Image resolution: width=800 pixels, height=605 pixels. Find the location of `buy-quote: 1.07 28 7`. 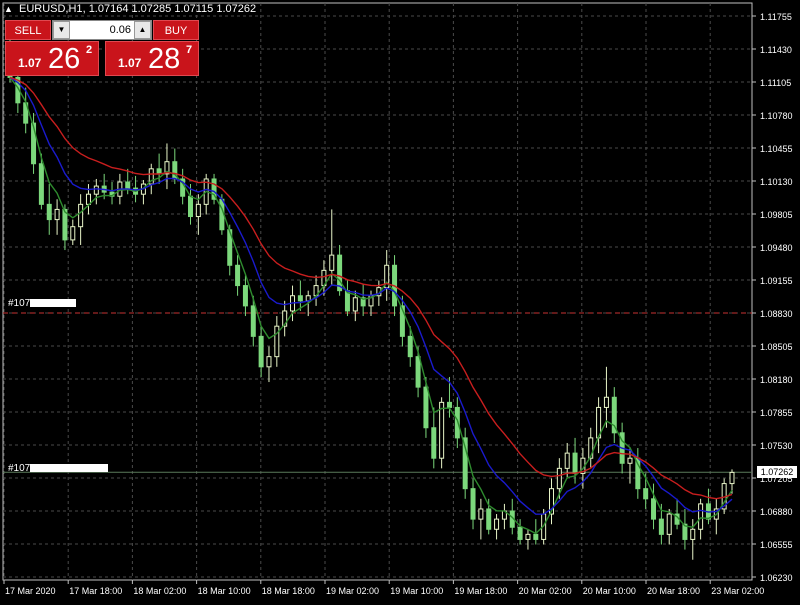

buy-quote: 1.07 28 7 is located at coordinates (152, 58).